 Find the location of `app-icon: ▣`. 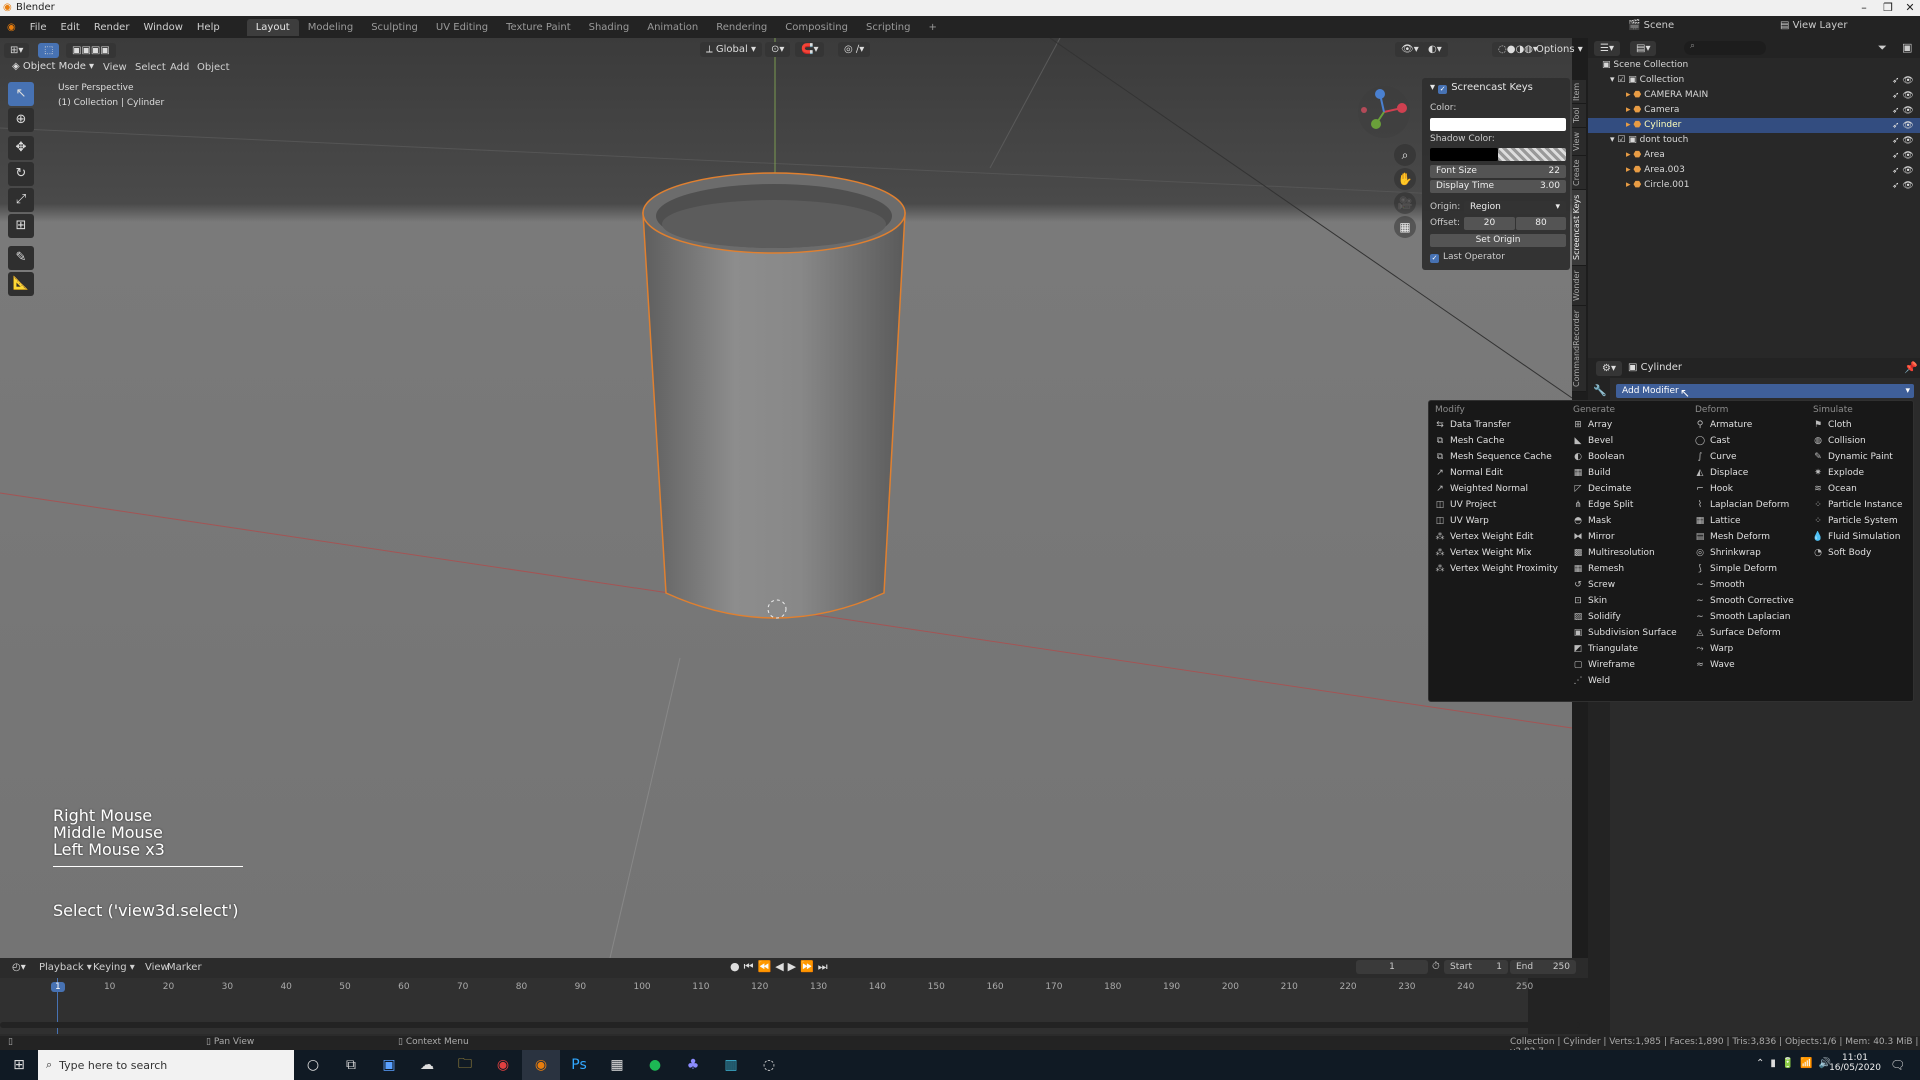

app-icon: ▣ is located at coordinates (389, 1065).